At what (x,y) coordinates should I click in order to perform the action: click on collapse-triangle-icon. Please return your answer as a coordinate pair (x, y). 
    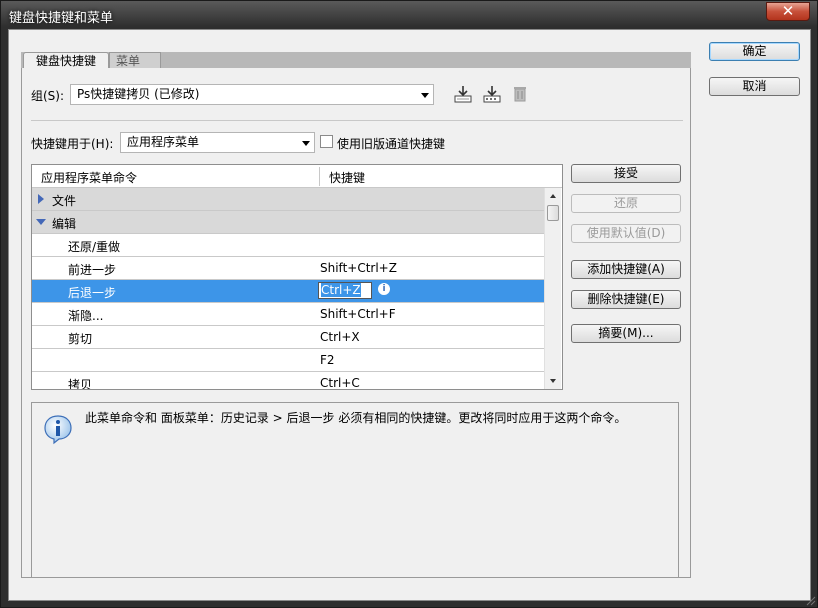
    Looking at the image, I should click on (41, 222).